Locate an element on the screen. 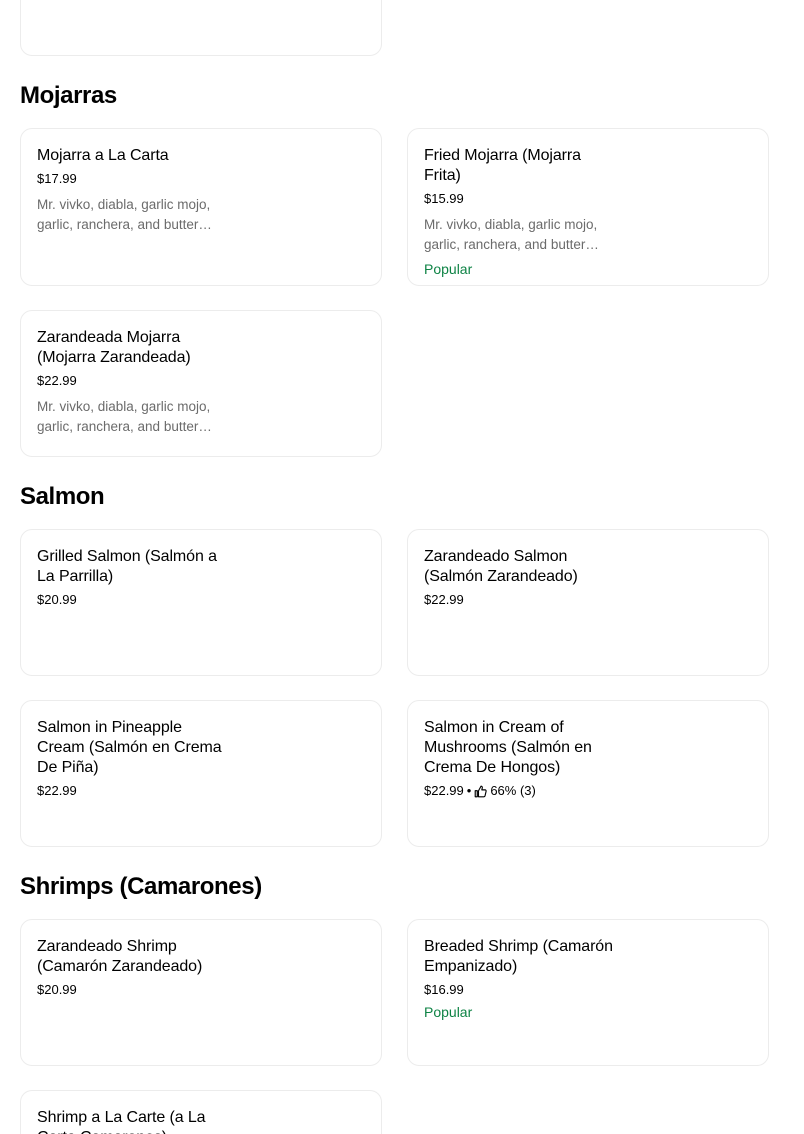  thumbs-up-icon is located at coordinates (481, 791).